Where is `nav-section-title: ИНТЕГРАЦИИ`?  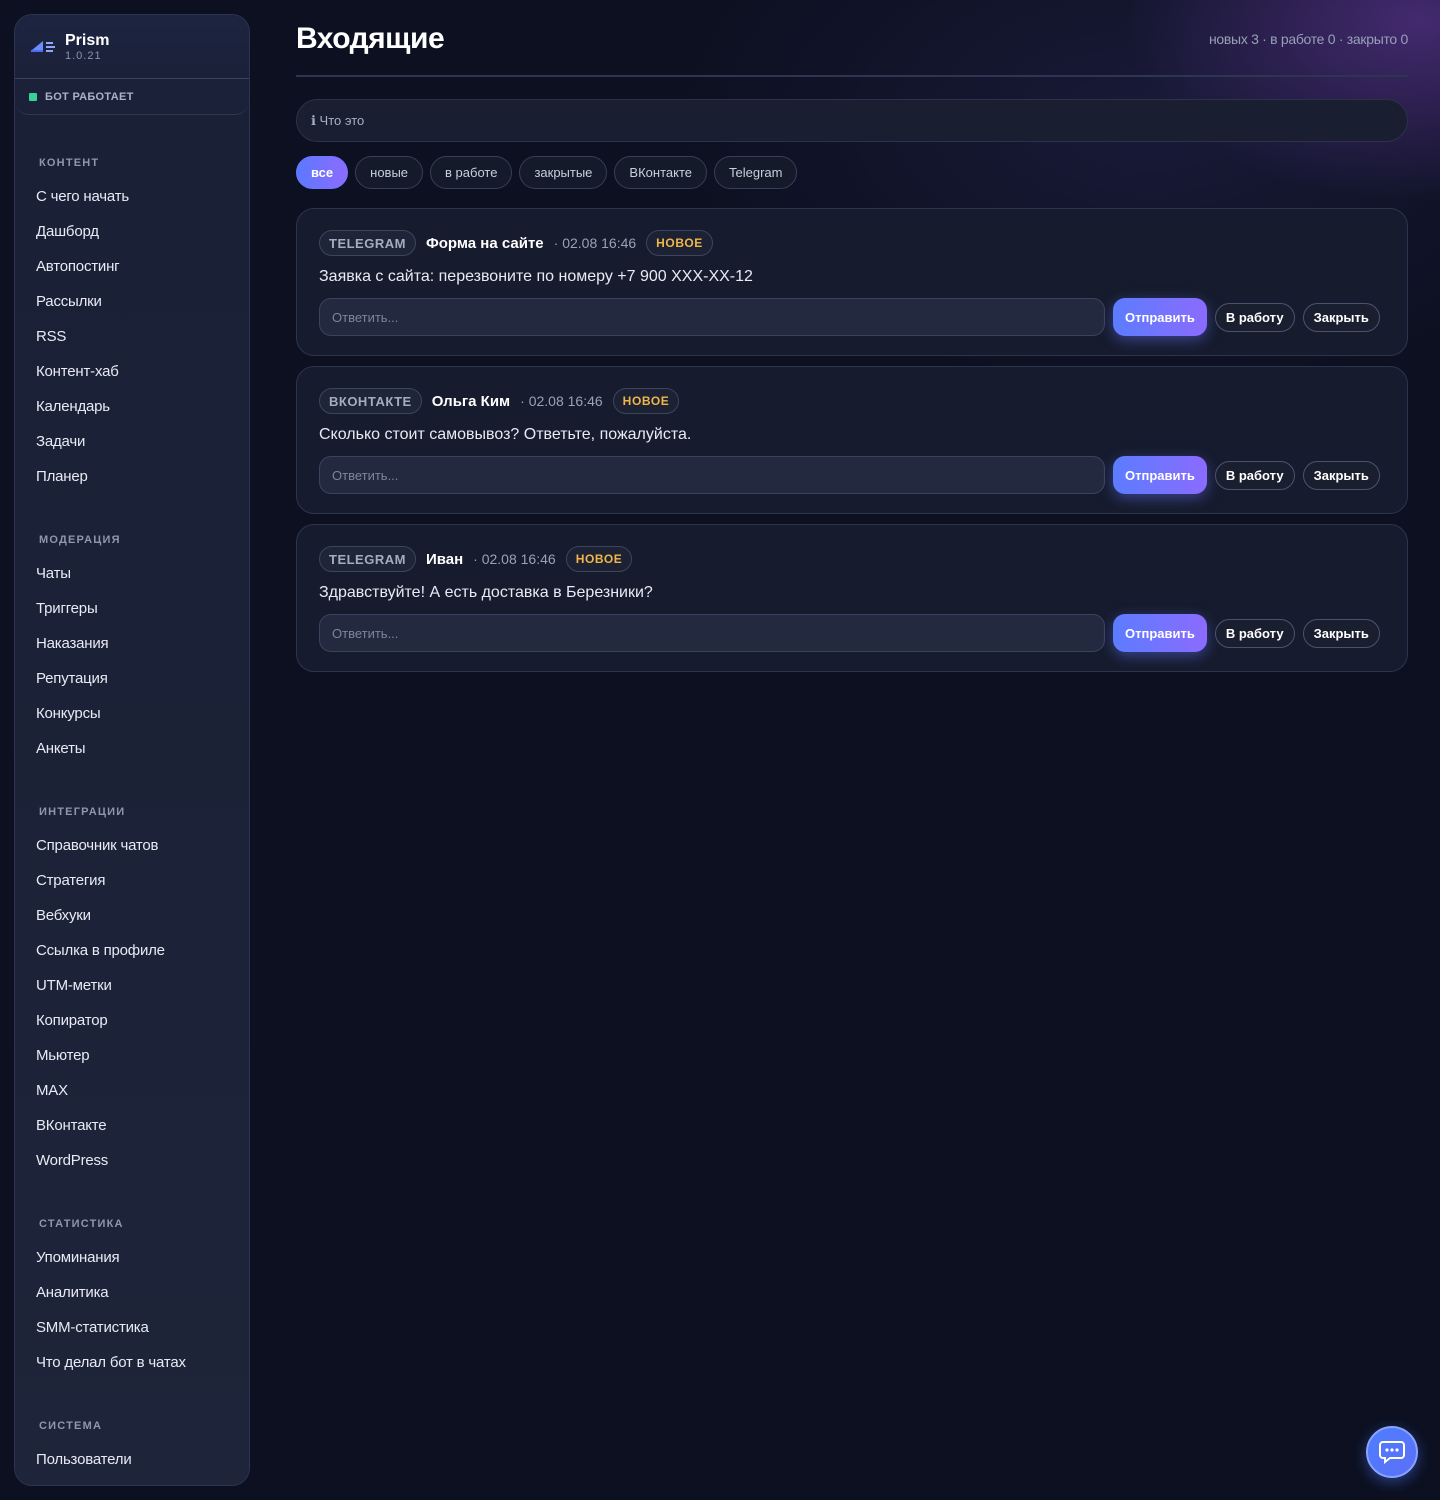 nav-section-title: ИНТЕГРАЦИИ is located at coordinates (82, 812).